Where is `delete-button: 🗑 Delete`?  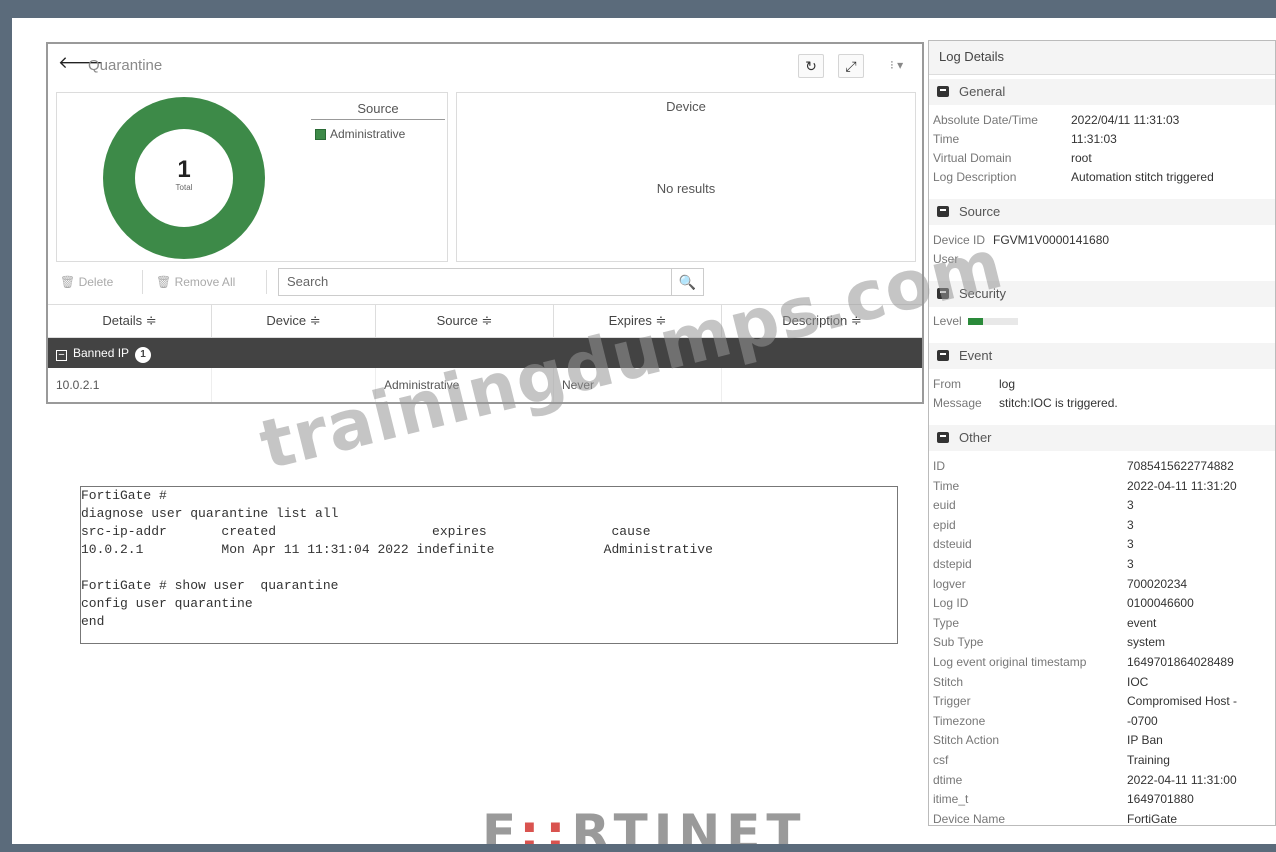 delete-button: 🗑 Delete is located at coordinates (84, 282).